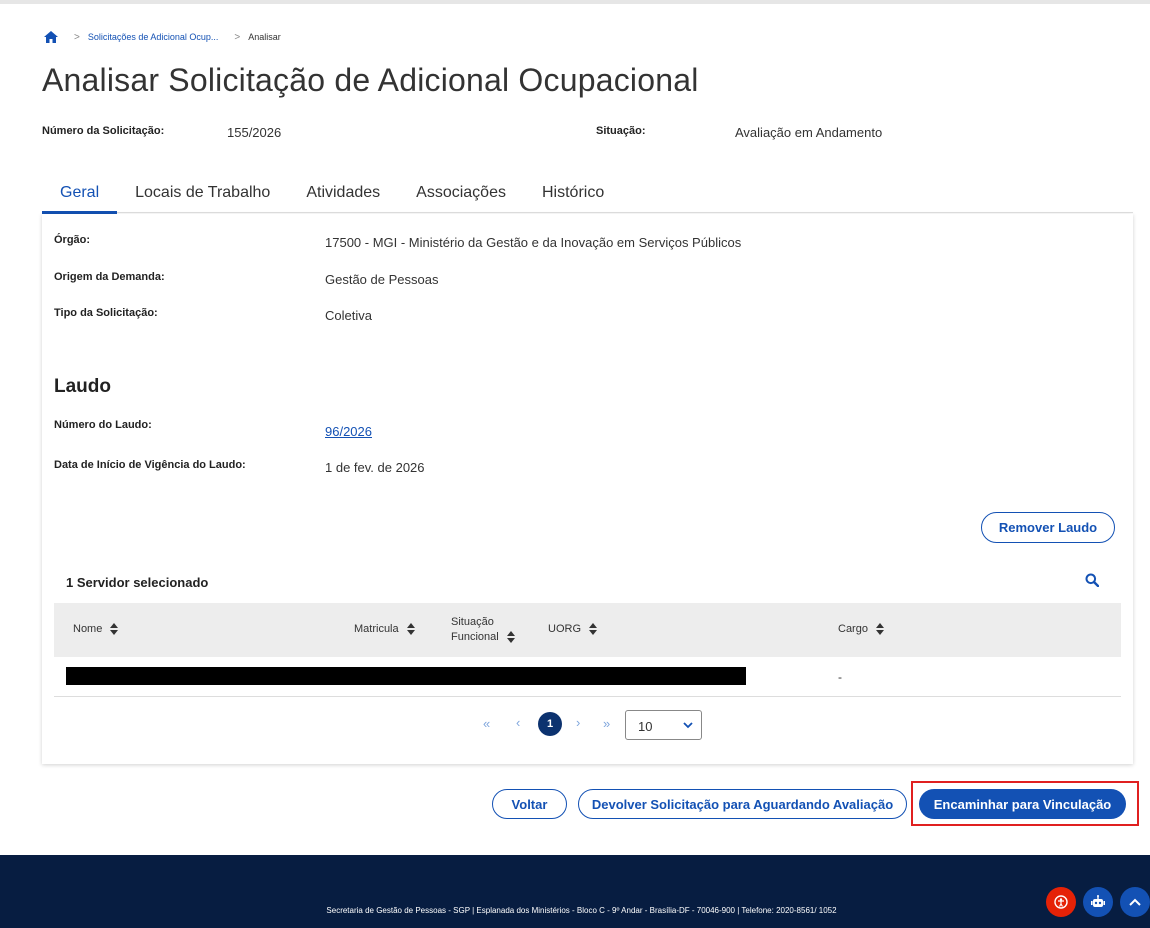 The height and width of the screenshot is (928, 1150). I want to click on numero-laudo-link: 96/2026, so click(348, 431).